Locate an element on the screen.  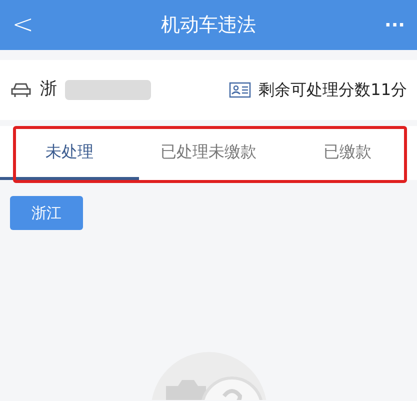
back-button: < is located at coordinates (28, 25).